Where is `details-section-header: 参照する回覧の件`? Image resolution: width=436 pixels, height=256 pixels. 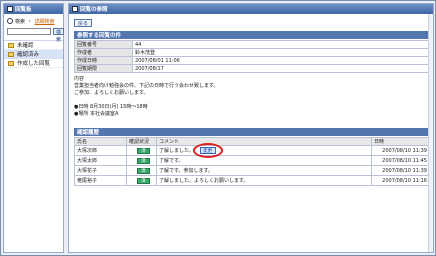 details-section-header: 参照する回覧の件 is located at coordinates (252, 35).